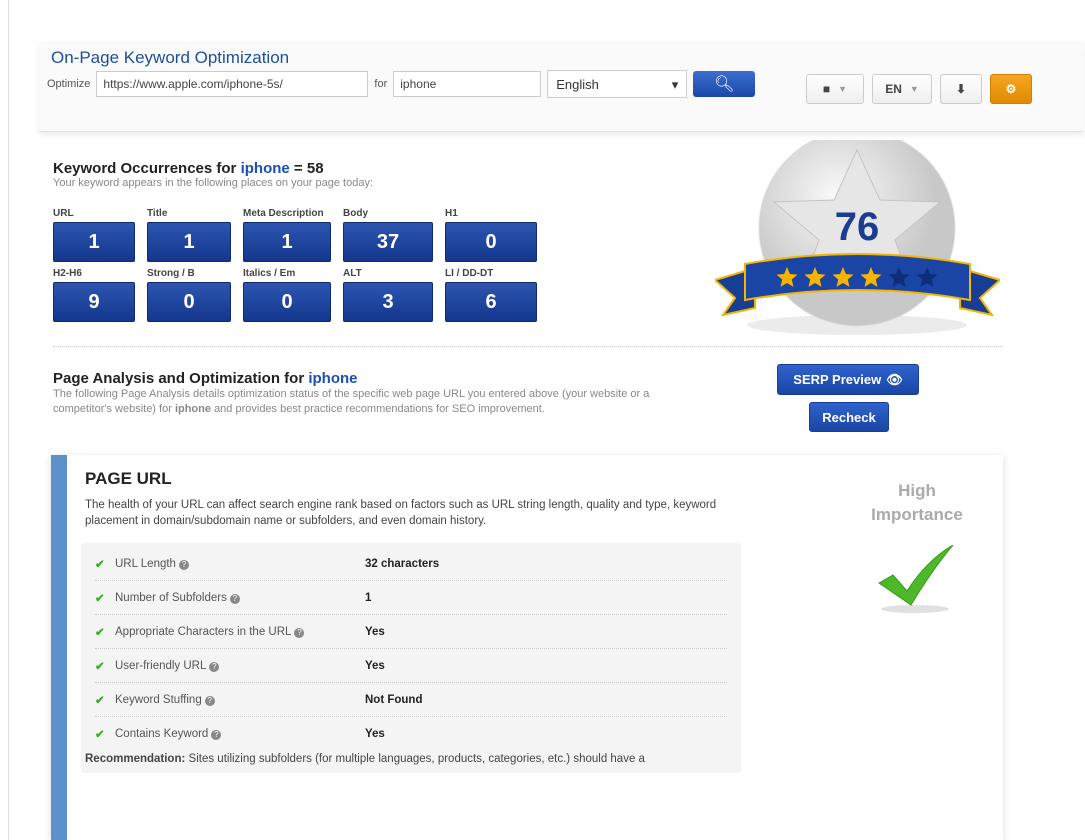 This screenshot has width=1085, height=840. I want to click on caret-icon: ▼, so click(843, 89).